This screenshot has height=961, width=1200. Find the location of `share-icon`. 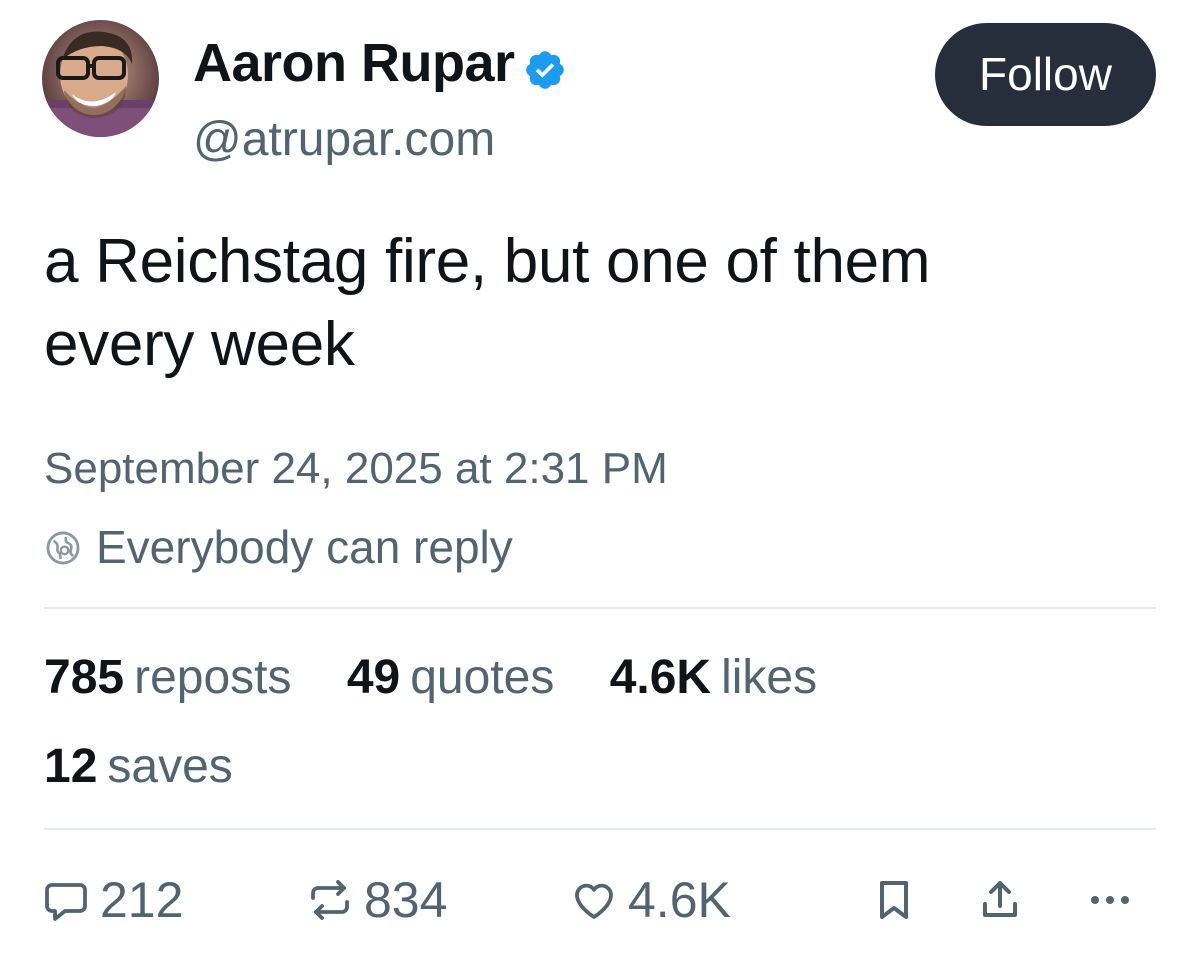

share-icon is located at coordinates (1000, 899).